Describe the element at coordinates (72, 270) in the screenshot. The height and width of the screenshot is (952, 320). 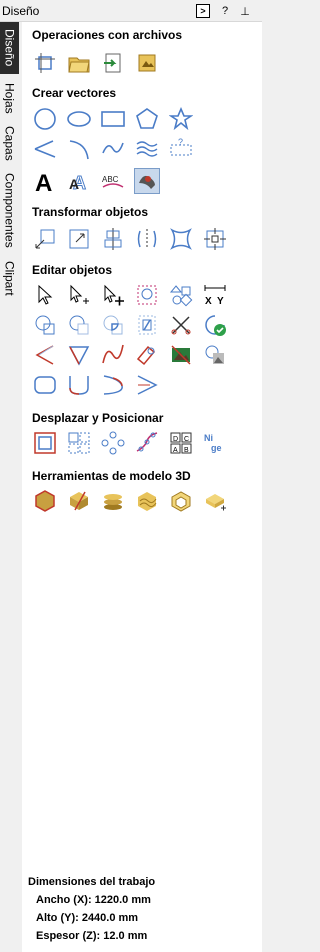
I see `section-edit-title: Editar objetos` at that location.